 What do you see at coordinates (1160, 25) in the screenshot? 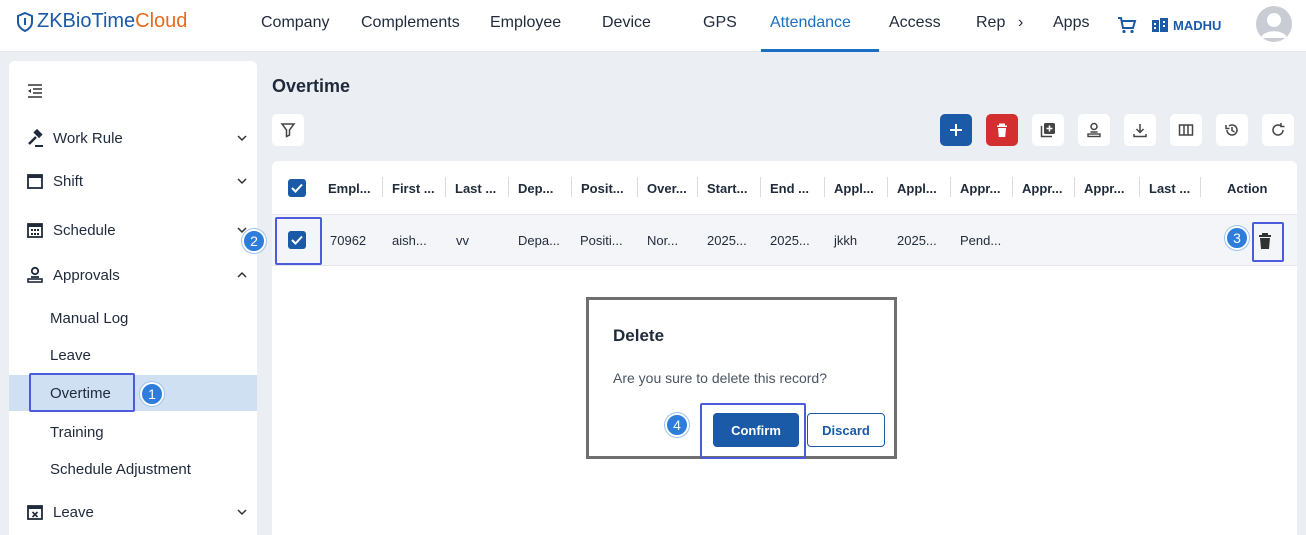
I see `building-icon` at bounding box center [1160, 25].